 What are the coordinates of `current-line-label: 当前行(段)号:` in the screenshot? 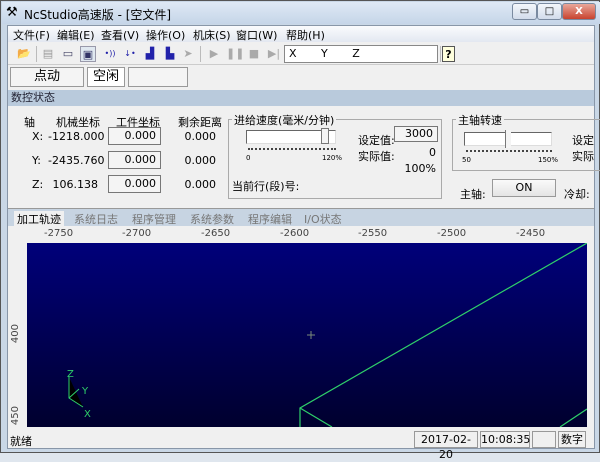 It's located at (266, 186).